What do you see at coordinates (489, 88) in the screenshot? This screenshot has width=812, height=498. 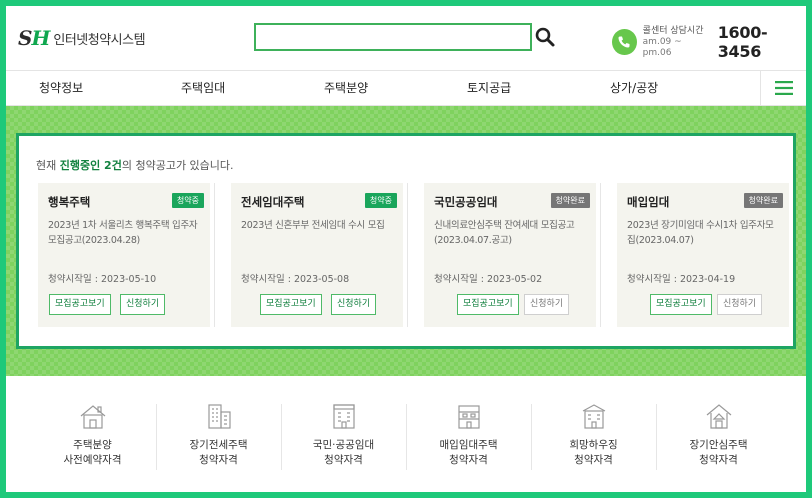 I see `nav-item-land-supply: 토지공급` at bounding box center [489, 88].